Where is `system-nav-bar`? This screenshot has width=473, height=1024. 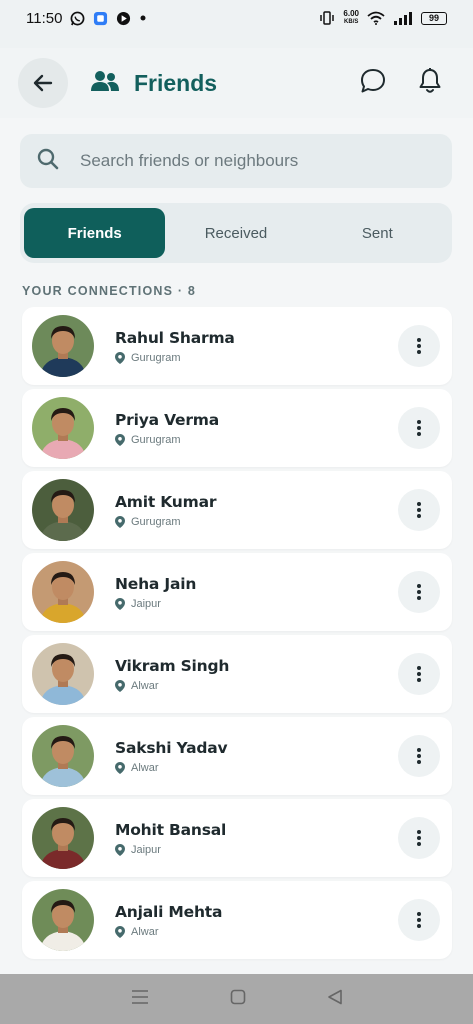
system-nav-bar is located at coordinates (236, 999).